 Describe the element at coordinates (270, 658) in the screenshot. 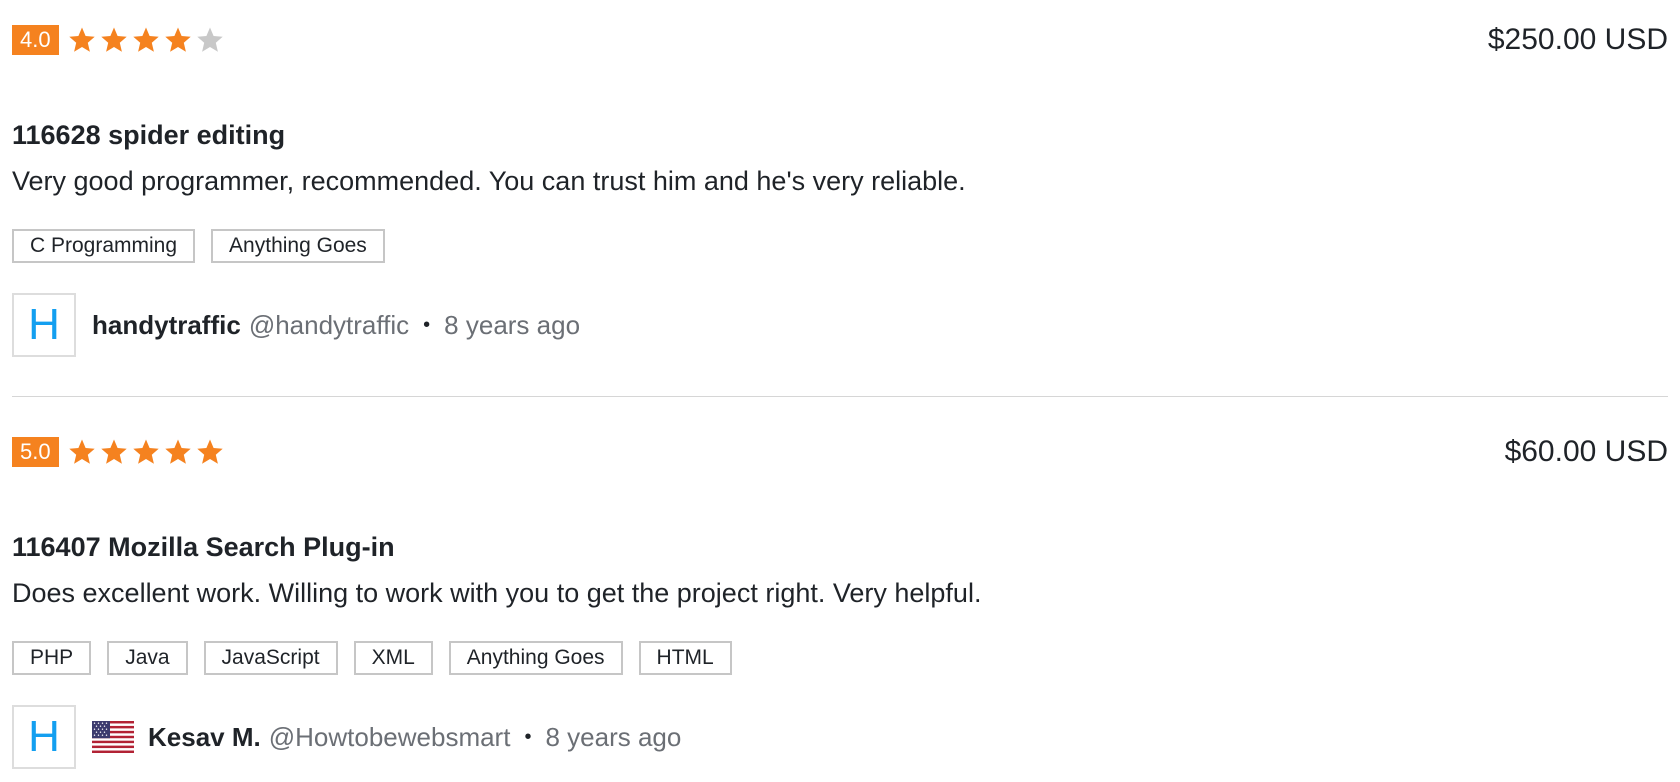

I see `skill-tag: JavaScript` at that location.